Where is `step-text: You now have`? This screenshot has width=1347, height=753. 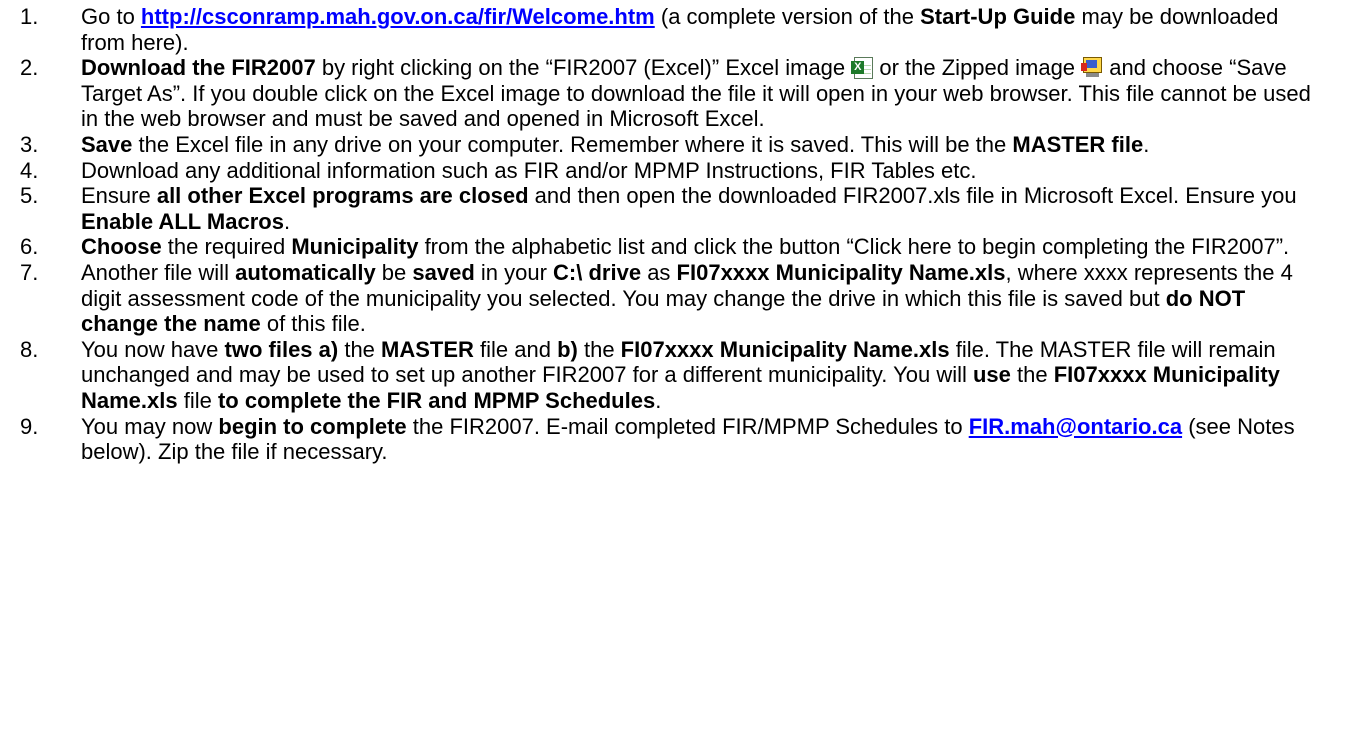
step-text: You now have is located at coordinates (153, 349).